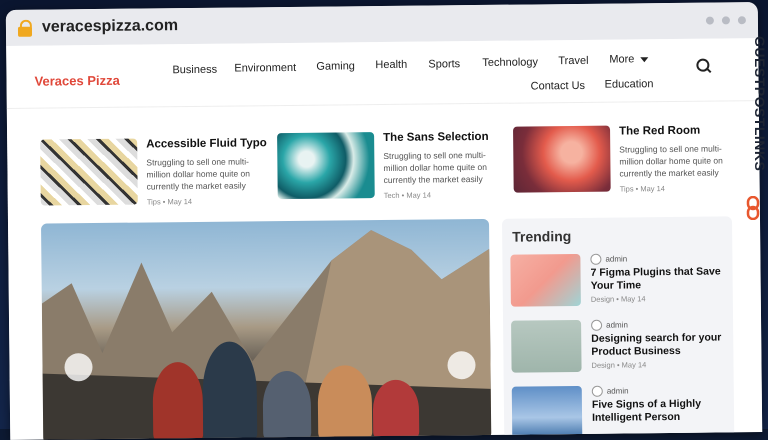 The width and height of the screenshot is (768, 440). Describe the element at coordinates (407, 195) in the screenshot. I see `post-meta: Tech • May 14` at that location.